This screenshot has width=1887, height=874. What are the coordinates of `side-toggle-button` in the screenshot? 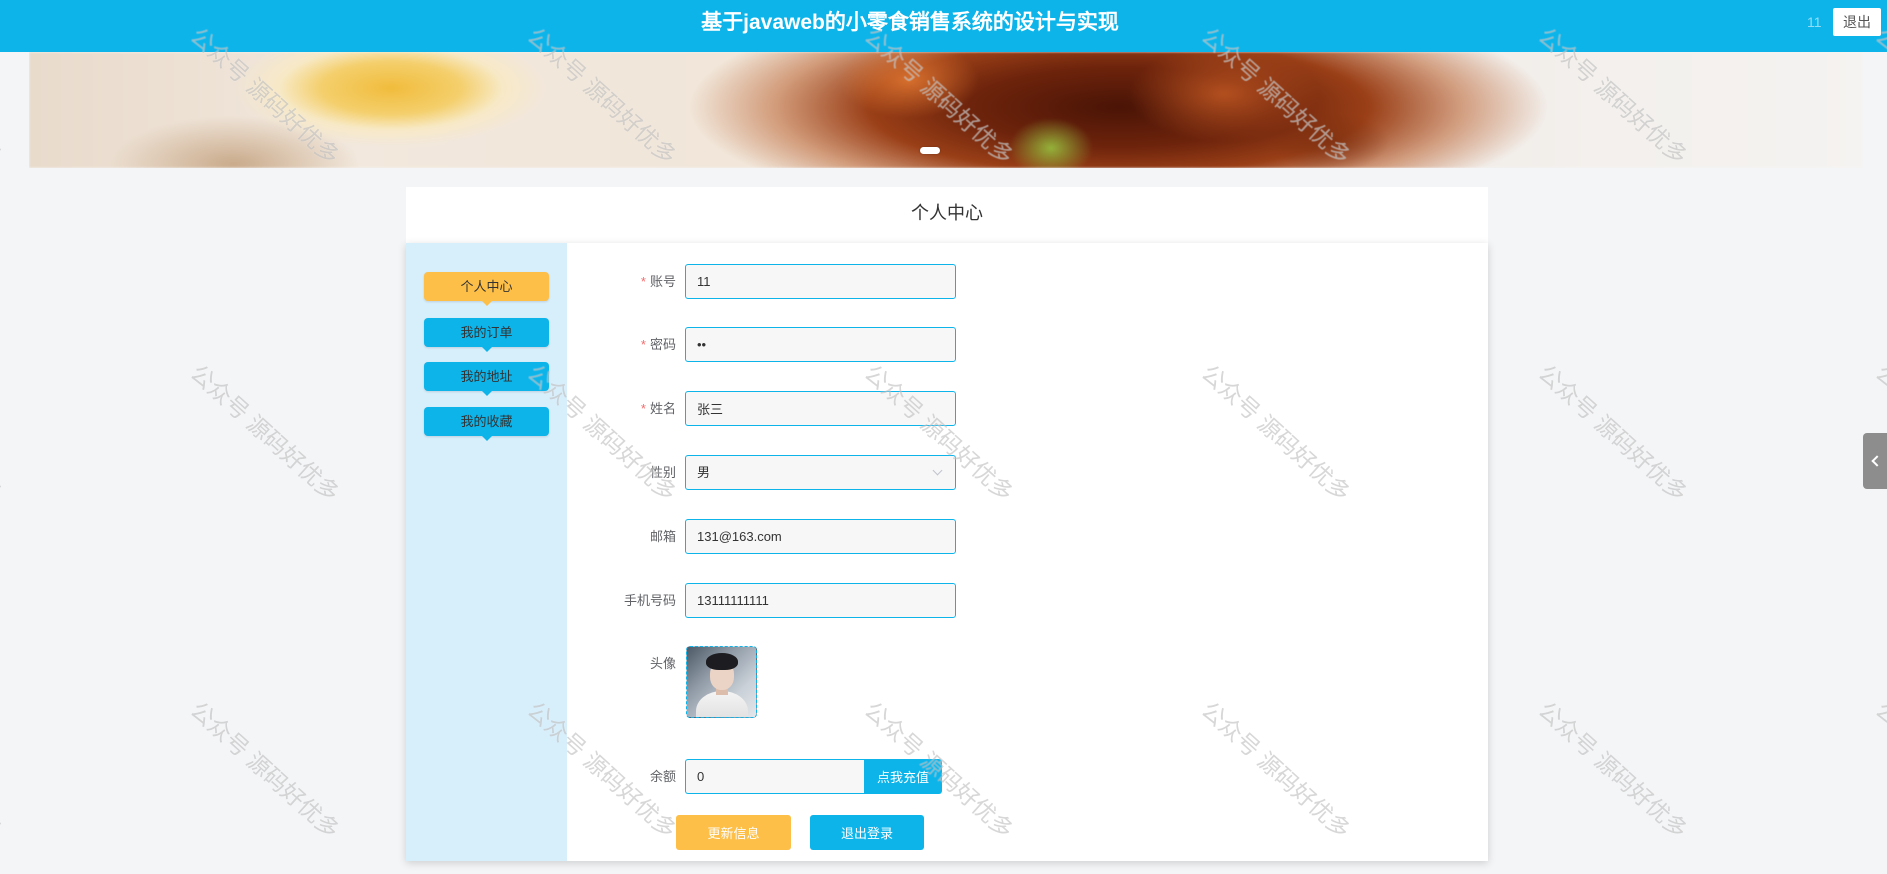 It's located at (1875, 461).